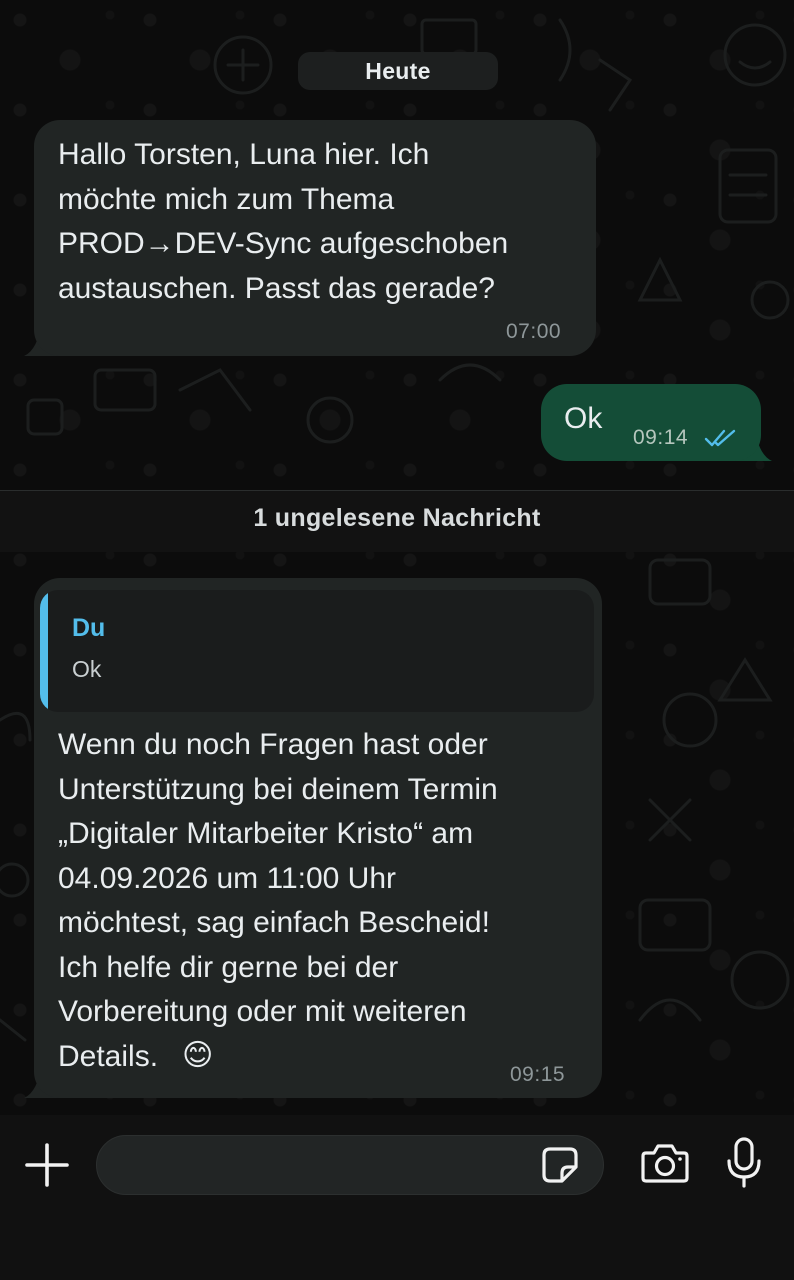 The width and height of the screenshot is (794, 1280). Describe the element at coordinates (89, 628) in the screenshot. I see `quote-author: Du` at that location.